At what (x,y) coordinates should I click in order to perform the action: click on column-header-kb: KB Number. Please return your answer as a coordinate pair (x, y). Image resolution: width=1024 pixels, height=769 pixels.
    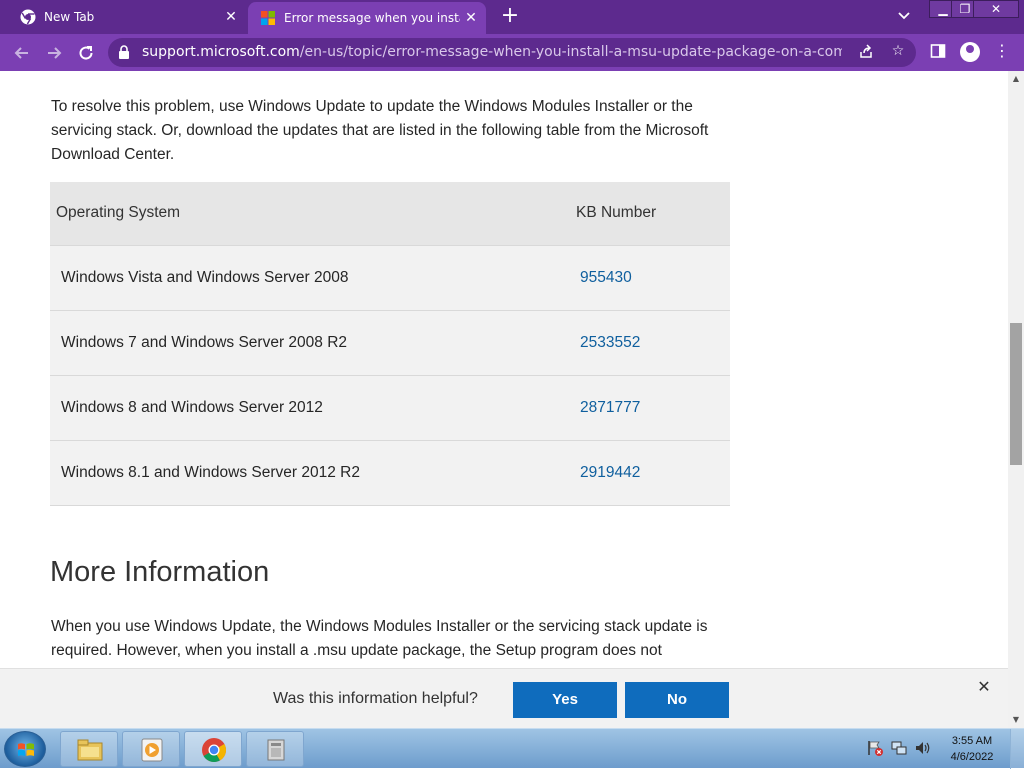
    Looking at the image, I should click on (650, 213).